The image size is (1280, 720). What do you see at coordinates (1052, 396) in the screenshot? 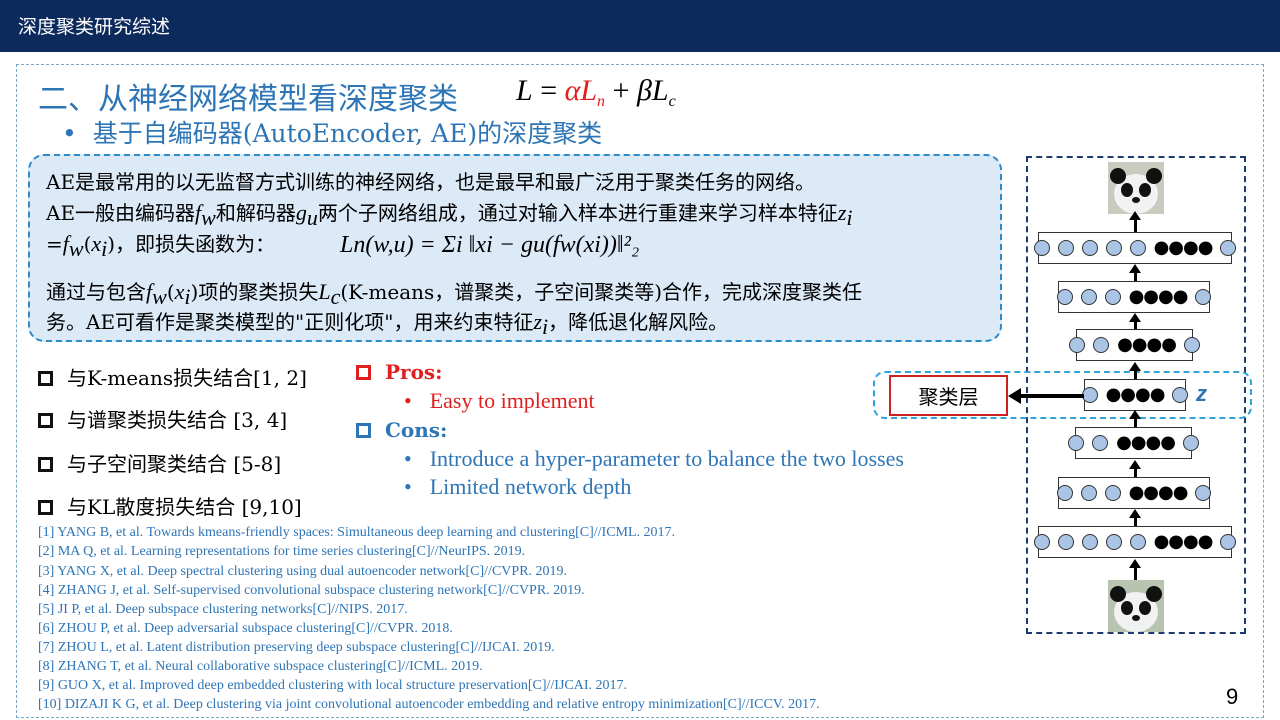
I see `arrow-left-icon` at bounding box center [1052, 396].